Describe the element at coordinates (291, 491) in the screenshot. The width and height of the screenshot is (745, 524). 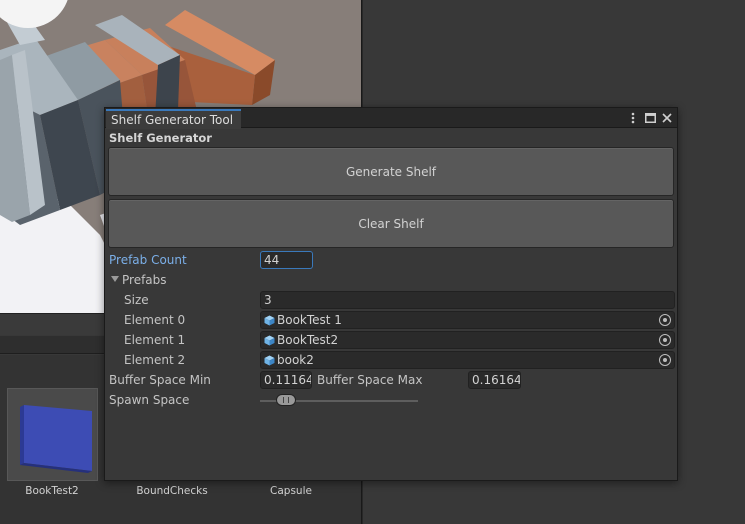
I see `asset-label-2: Capsule` at that location.